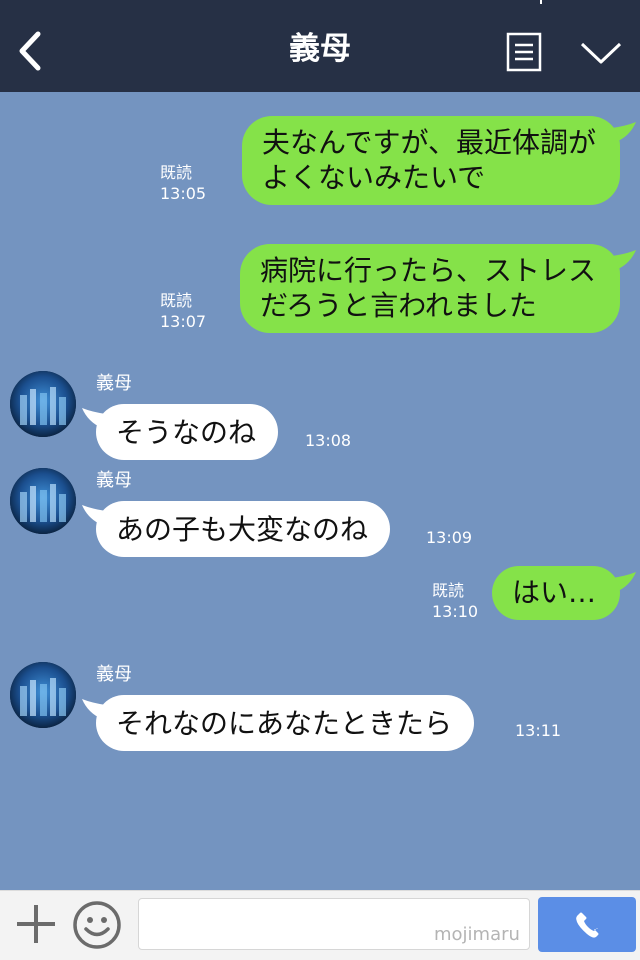  I want to click on message-text: あの子も大変なのね, so click(242, 529).